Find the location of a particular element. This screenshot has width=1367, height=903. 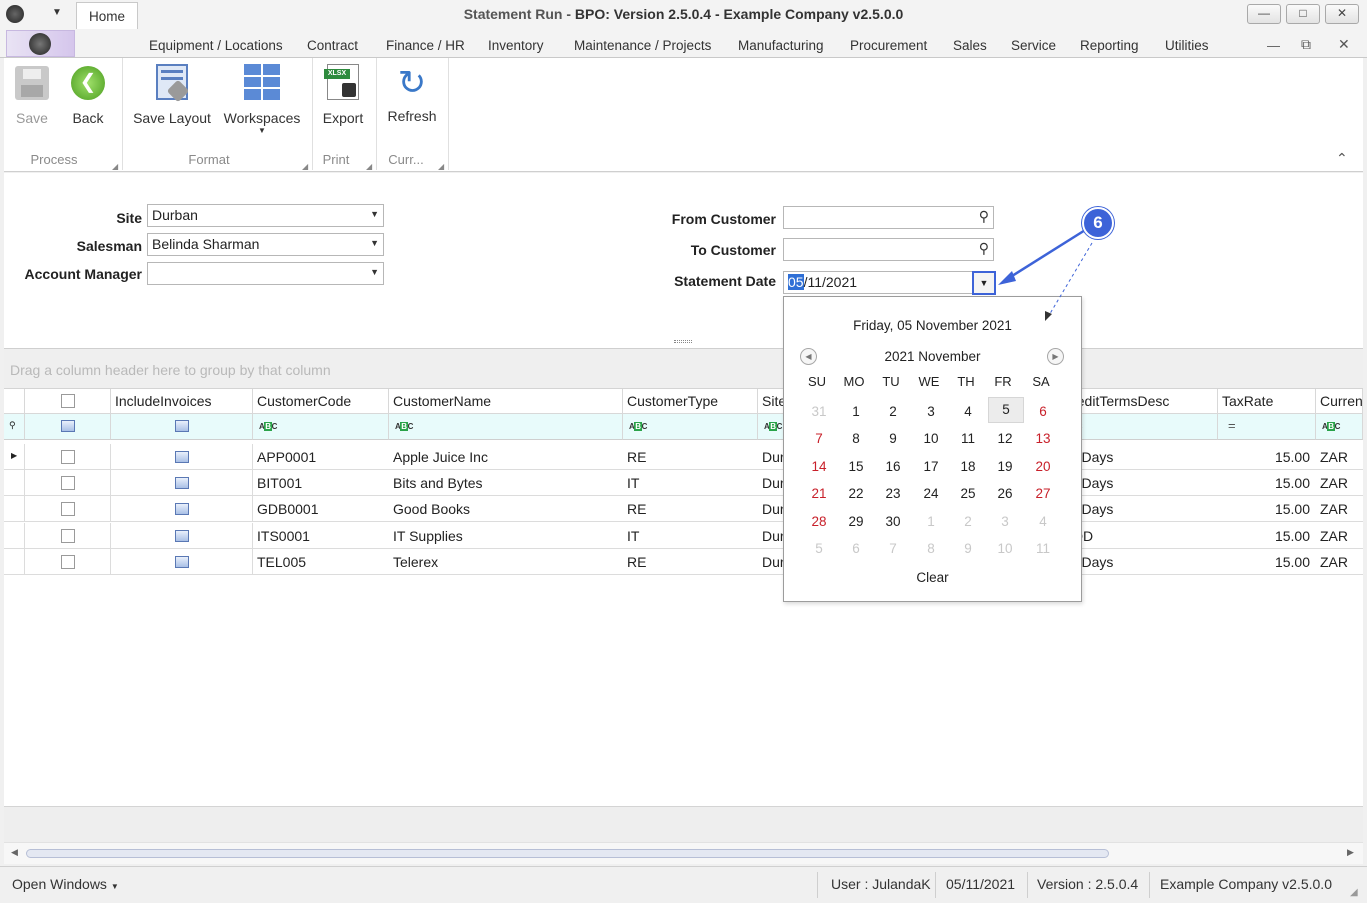

calendar-day: 24 is located at coordinates (931, 493).